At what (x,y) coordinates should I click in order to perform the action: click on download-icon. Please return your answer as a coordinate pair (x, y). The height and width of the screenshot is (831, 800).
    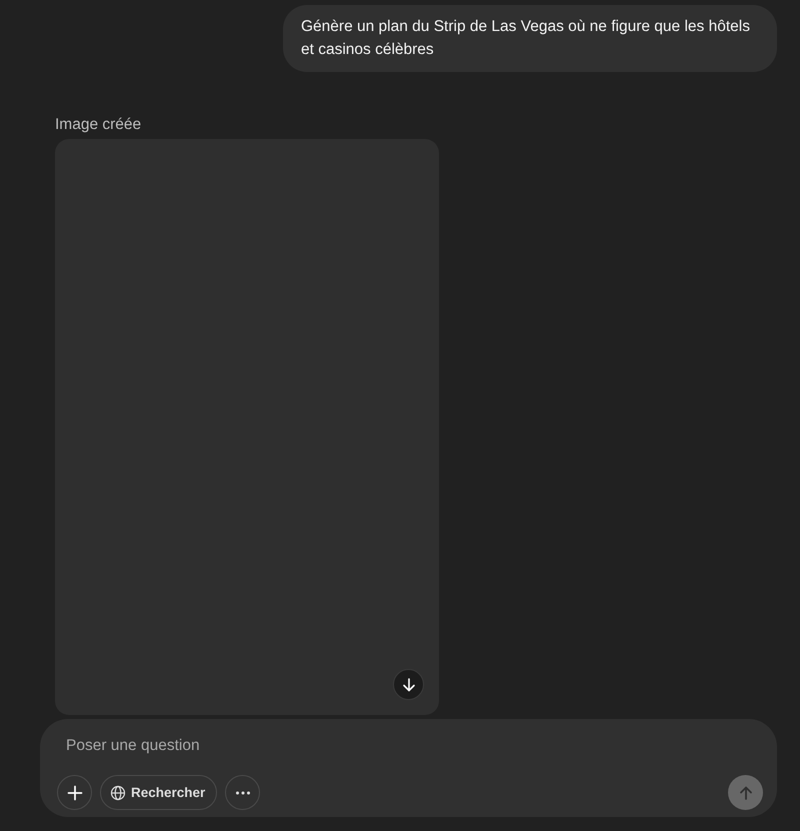
    Looking at the image, I should click on (408, 684).